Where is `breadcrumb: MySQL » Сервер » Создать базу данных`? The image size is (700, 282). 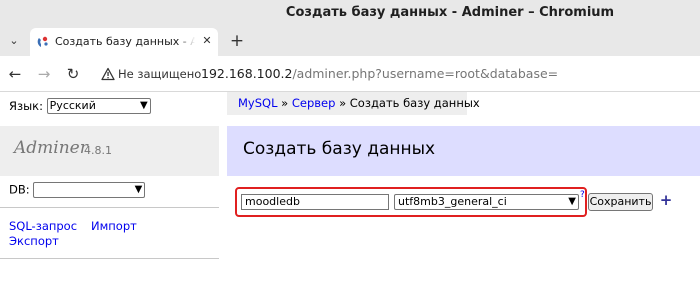 breadcrumb: MySQL » Сервер » Создать базу данных is located at coordinates (359, 103).